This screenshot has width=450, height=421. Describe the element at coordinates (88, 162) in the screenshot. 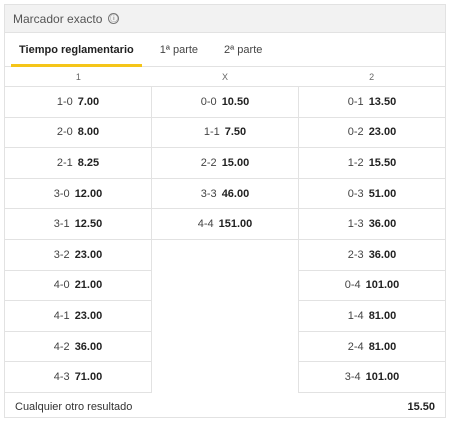

I see `odd-value: 8.25` at that location.